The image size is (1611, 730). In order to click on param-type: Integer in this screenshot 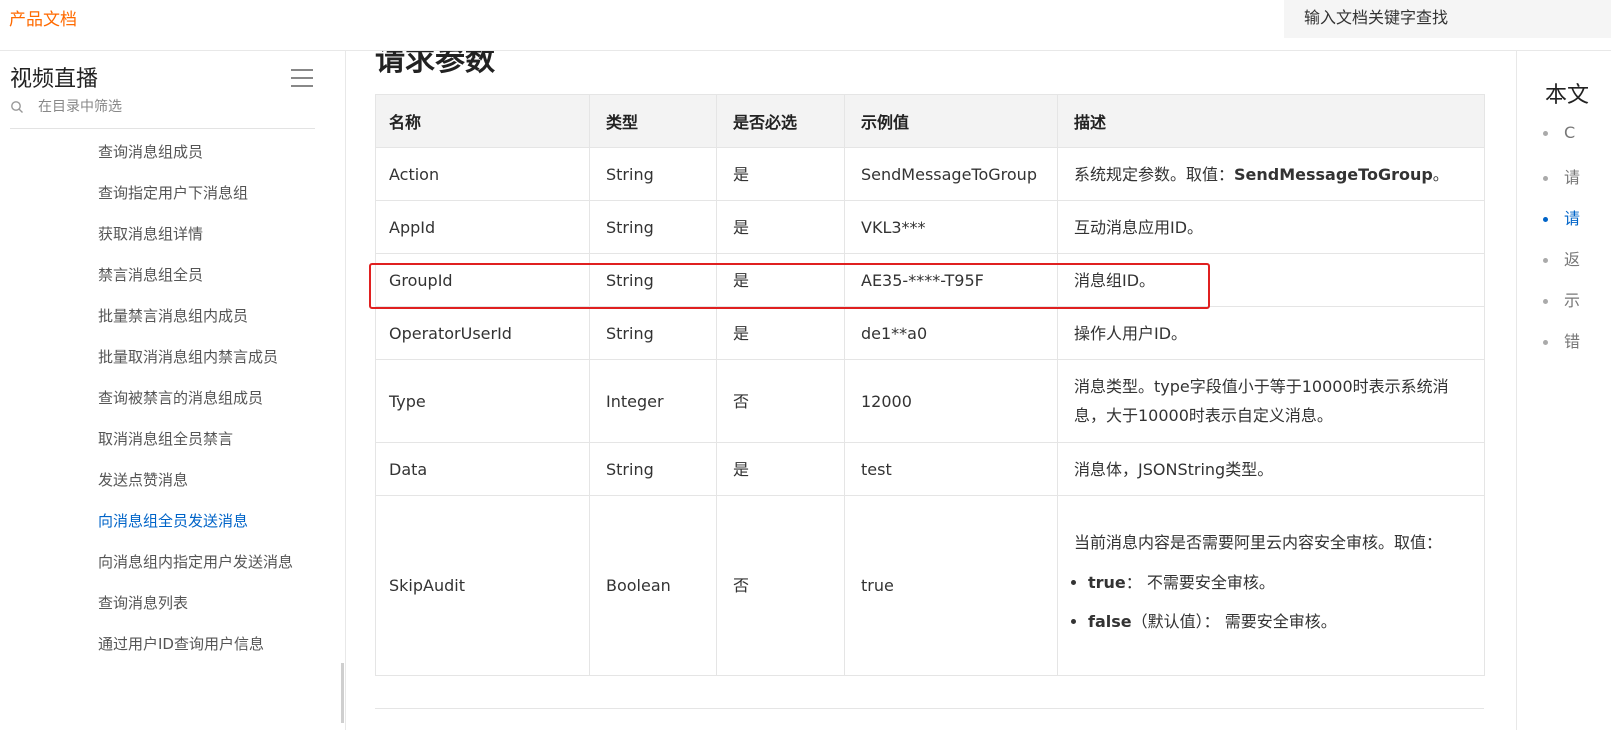, I will do `click(653, 401)`.